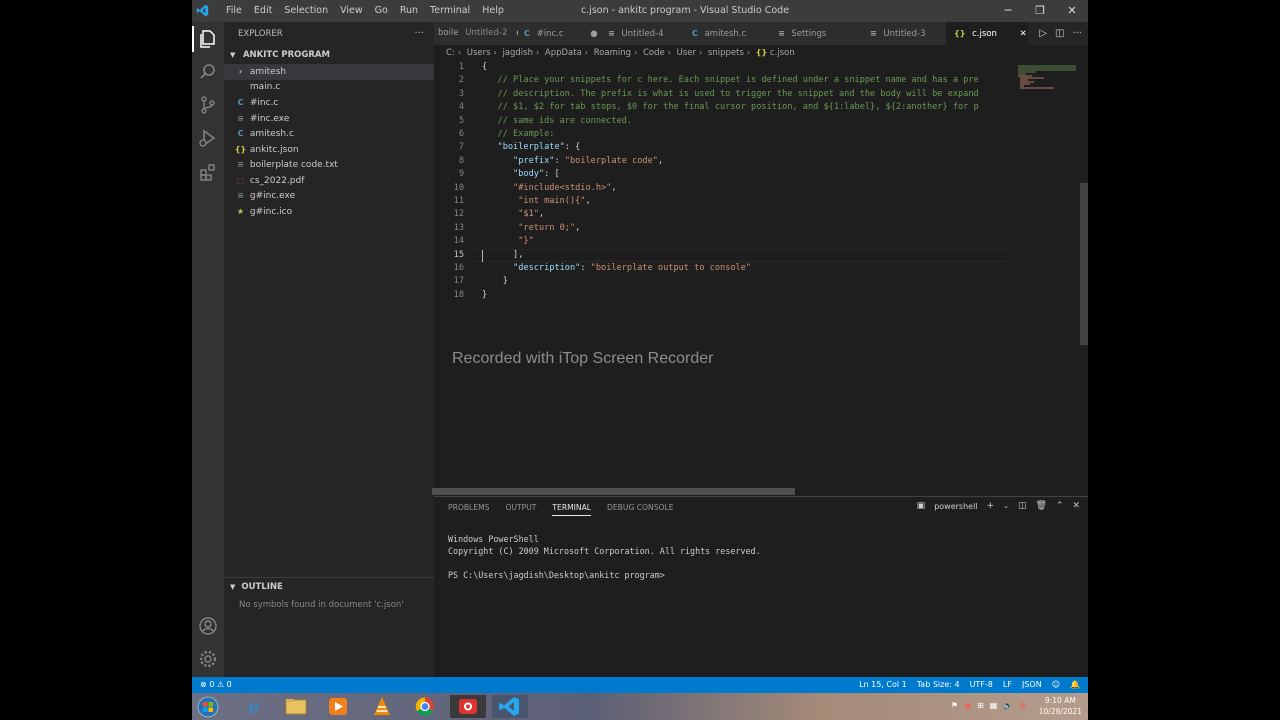 The width and height of the screenshot is (1280, 720). Describe the element at coordinates (329, 196) in the screenshot. I see `file-item-ginc-exe: ≡ g#inc.exe` at that location.